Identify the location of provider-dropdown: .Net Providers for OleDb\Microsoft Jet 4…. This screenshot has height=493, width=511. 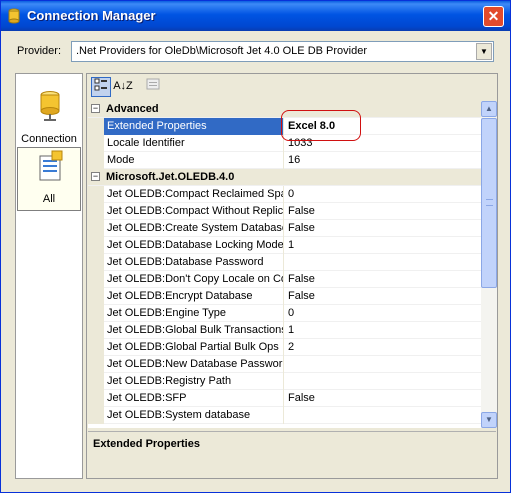
(282, 51).